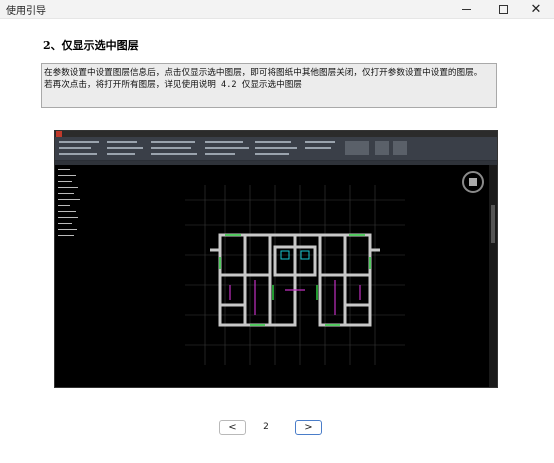 This screenshot has height=463, width=554. I want to click on page-number: 2, so click(266, 427).